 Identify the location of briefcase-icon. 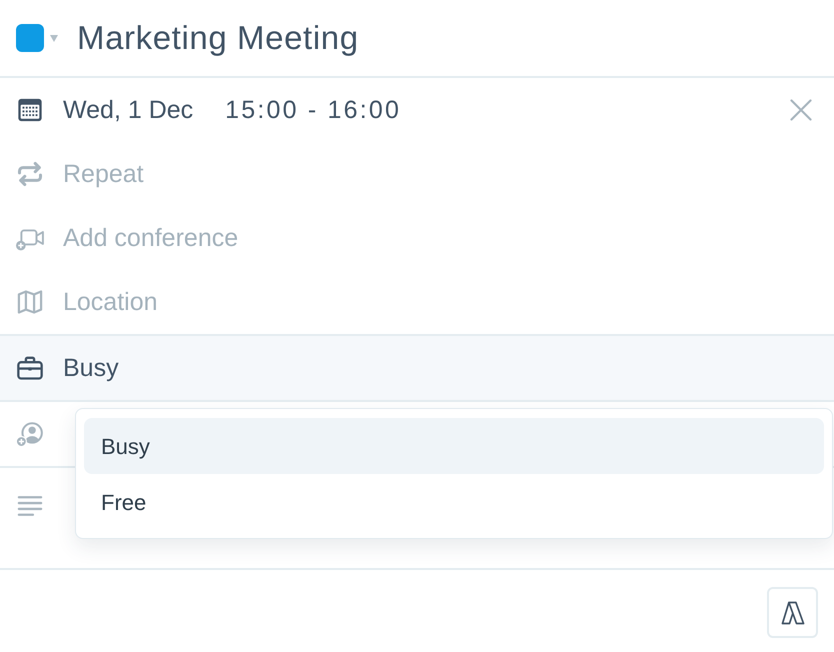
(30, 368).